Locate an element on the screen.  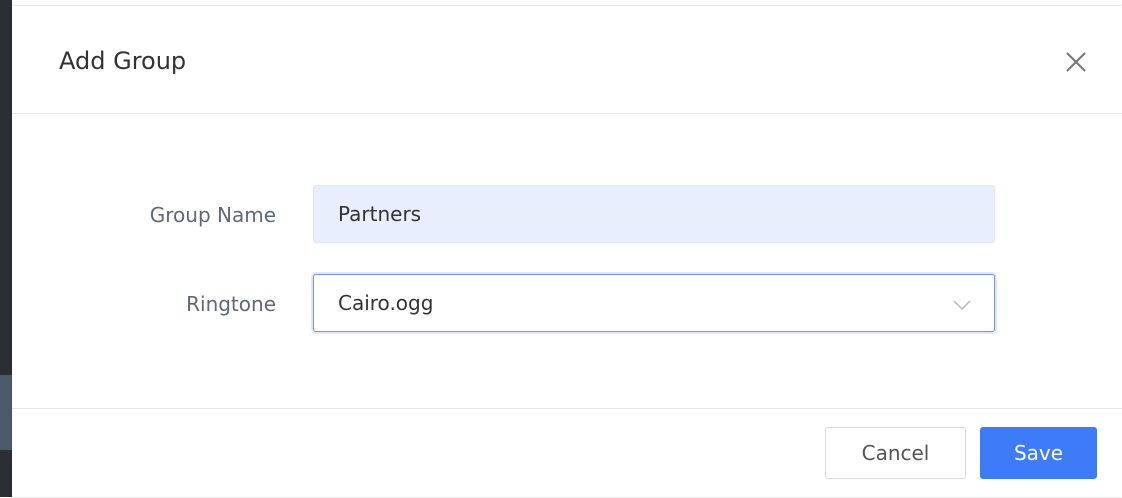
ringtone-label: Ringtone is located at coordinates (231, 304).